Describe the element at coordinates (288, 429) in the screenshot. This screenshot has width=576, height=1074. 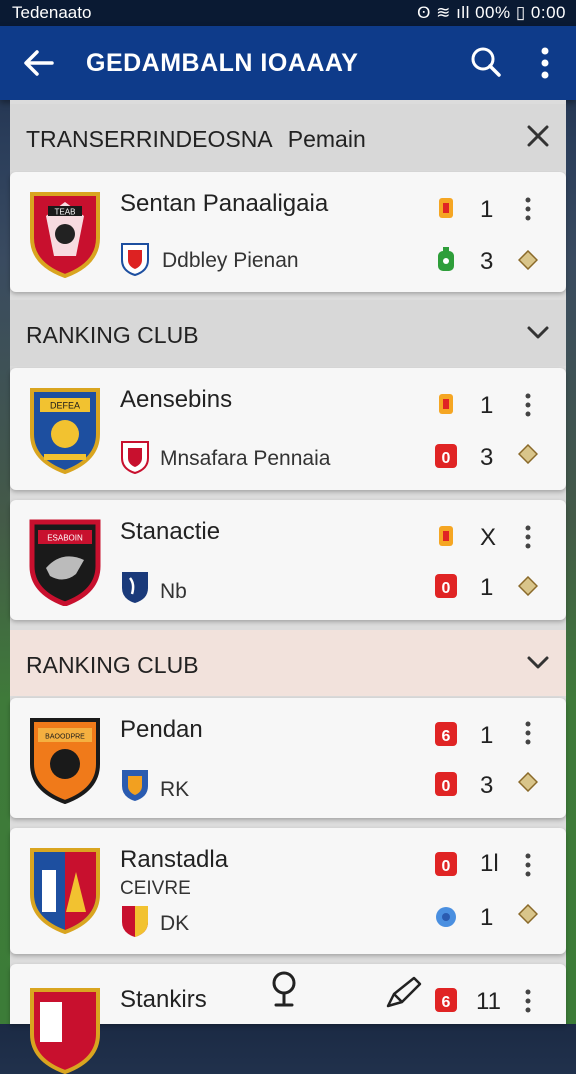
I see `club-card: DEFEA Aensebins Mnsafara Pennaia 1 0 3` at that location.